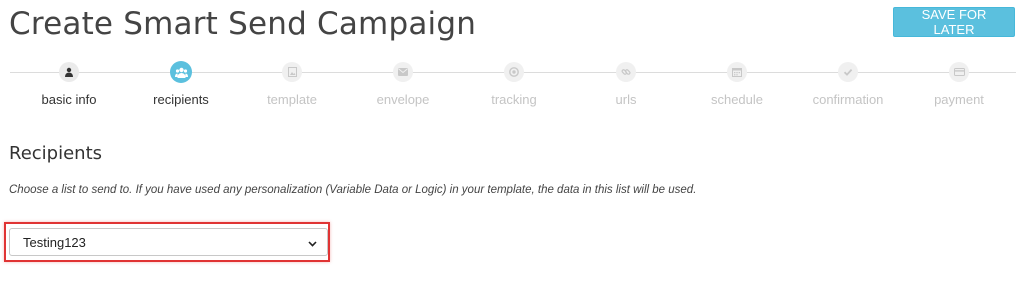 This screenshot has height=292, width=1024. What do you see at coordinates (959, 72) in the screenshot?
I see `credit-card-icon` at bounding box center [959, 72].